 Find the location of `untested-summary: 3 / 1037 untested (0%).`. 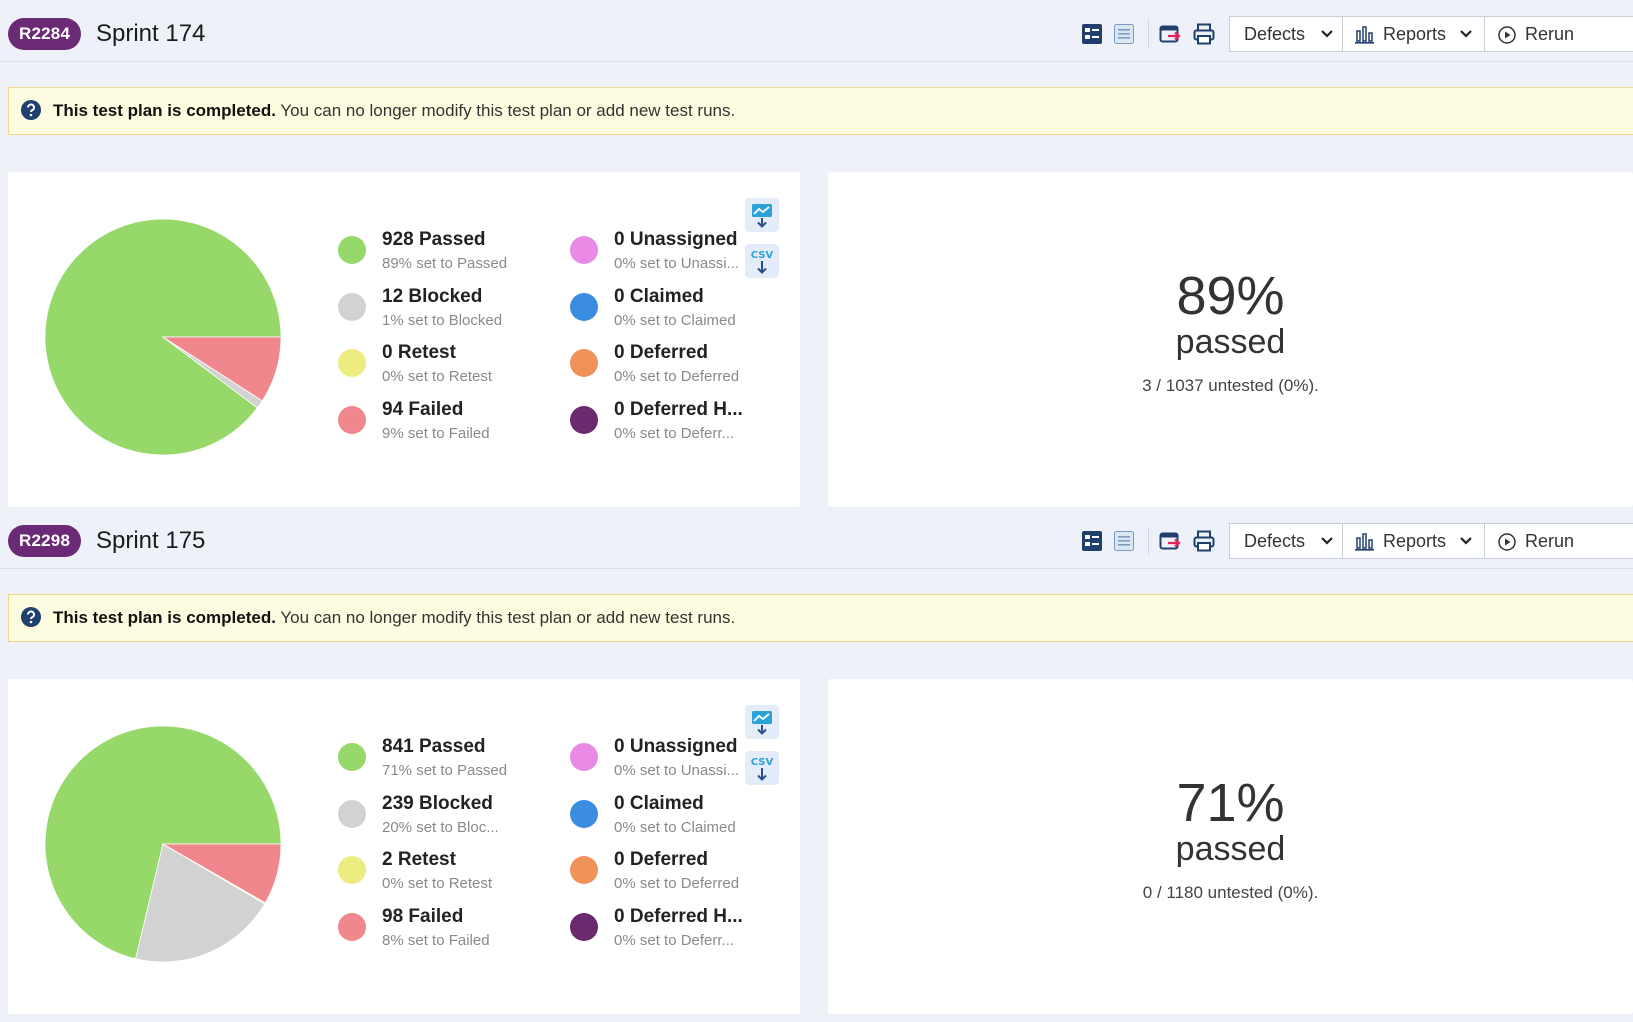

untested-summary: 3 / 1037 untested (0%). is located at coordinates (1230, 385).